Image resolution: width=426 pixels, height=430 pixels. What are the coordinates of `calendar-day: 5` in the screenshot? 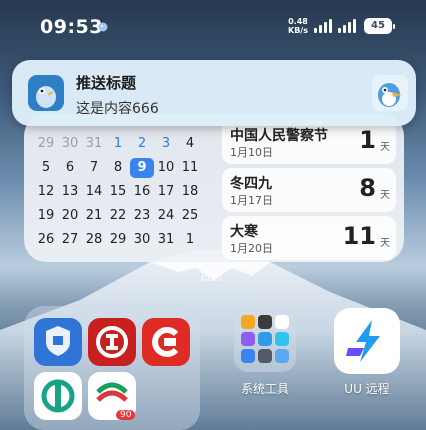 It's located at (46, 168).